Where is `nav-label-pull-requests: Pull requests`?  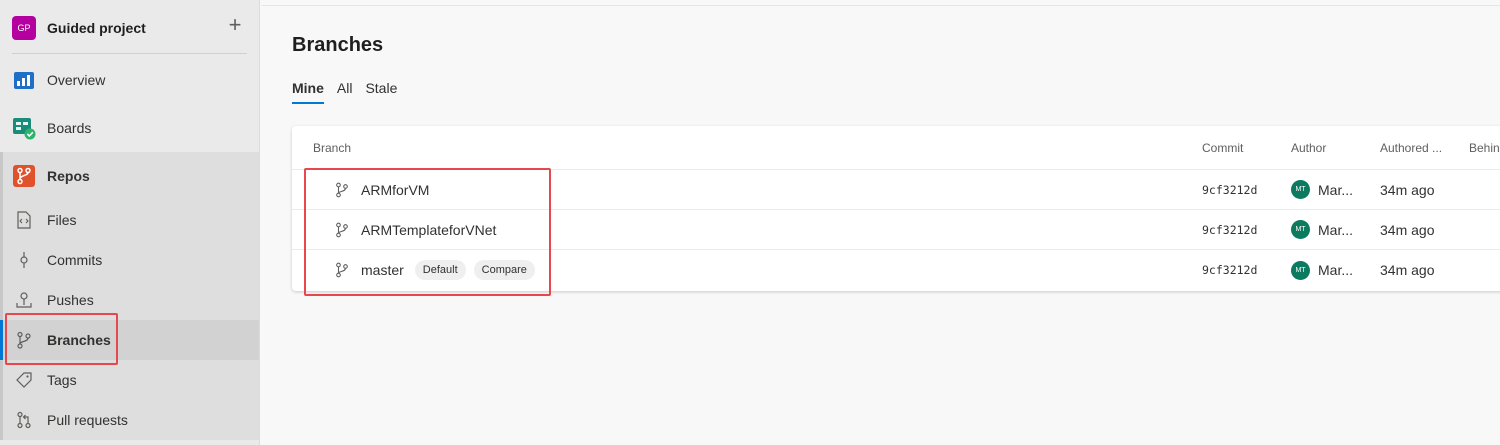 nav-label-pull-requests: Pull requests is located at coordinates (87, 420).